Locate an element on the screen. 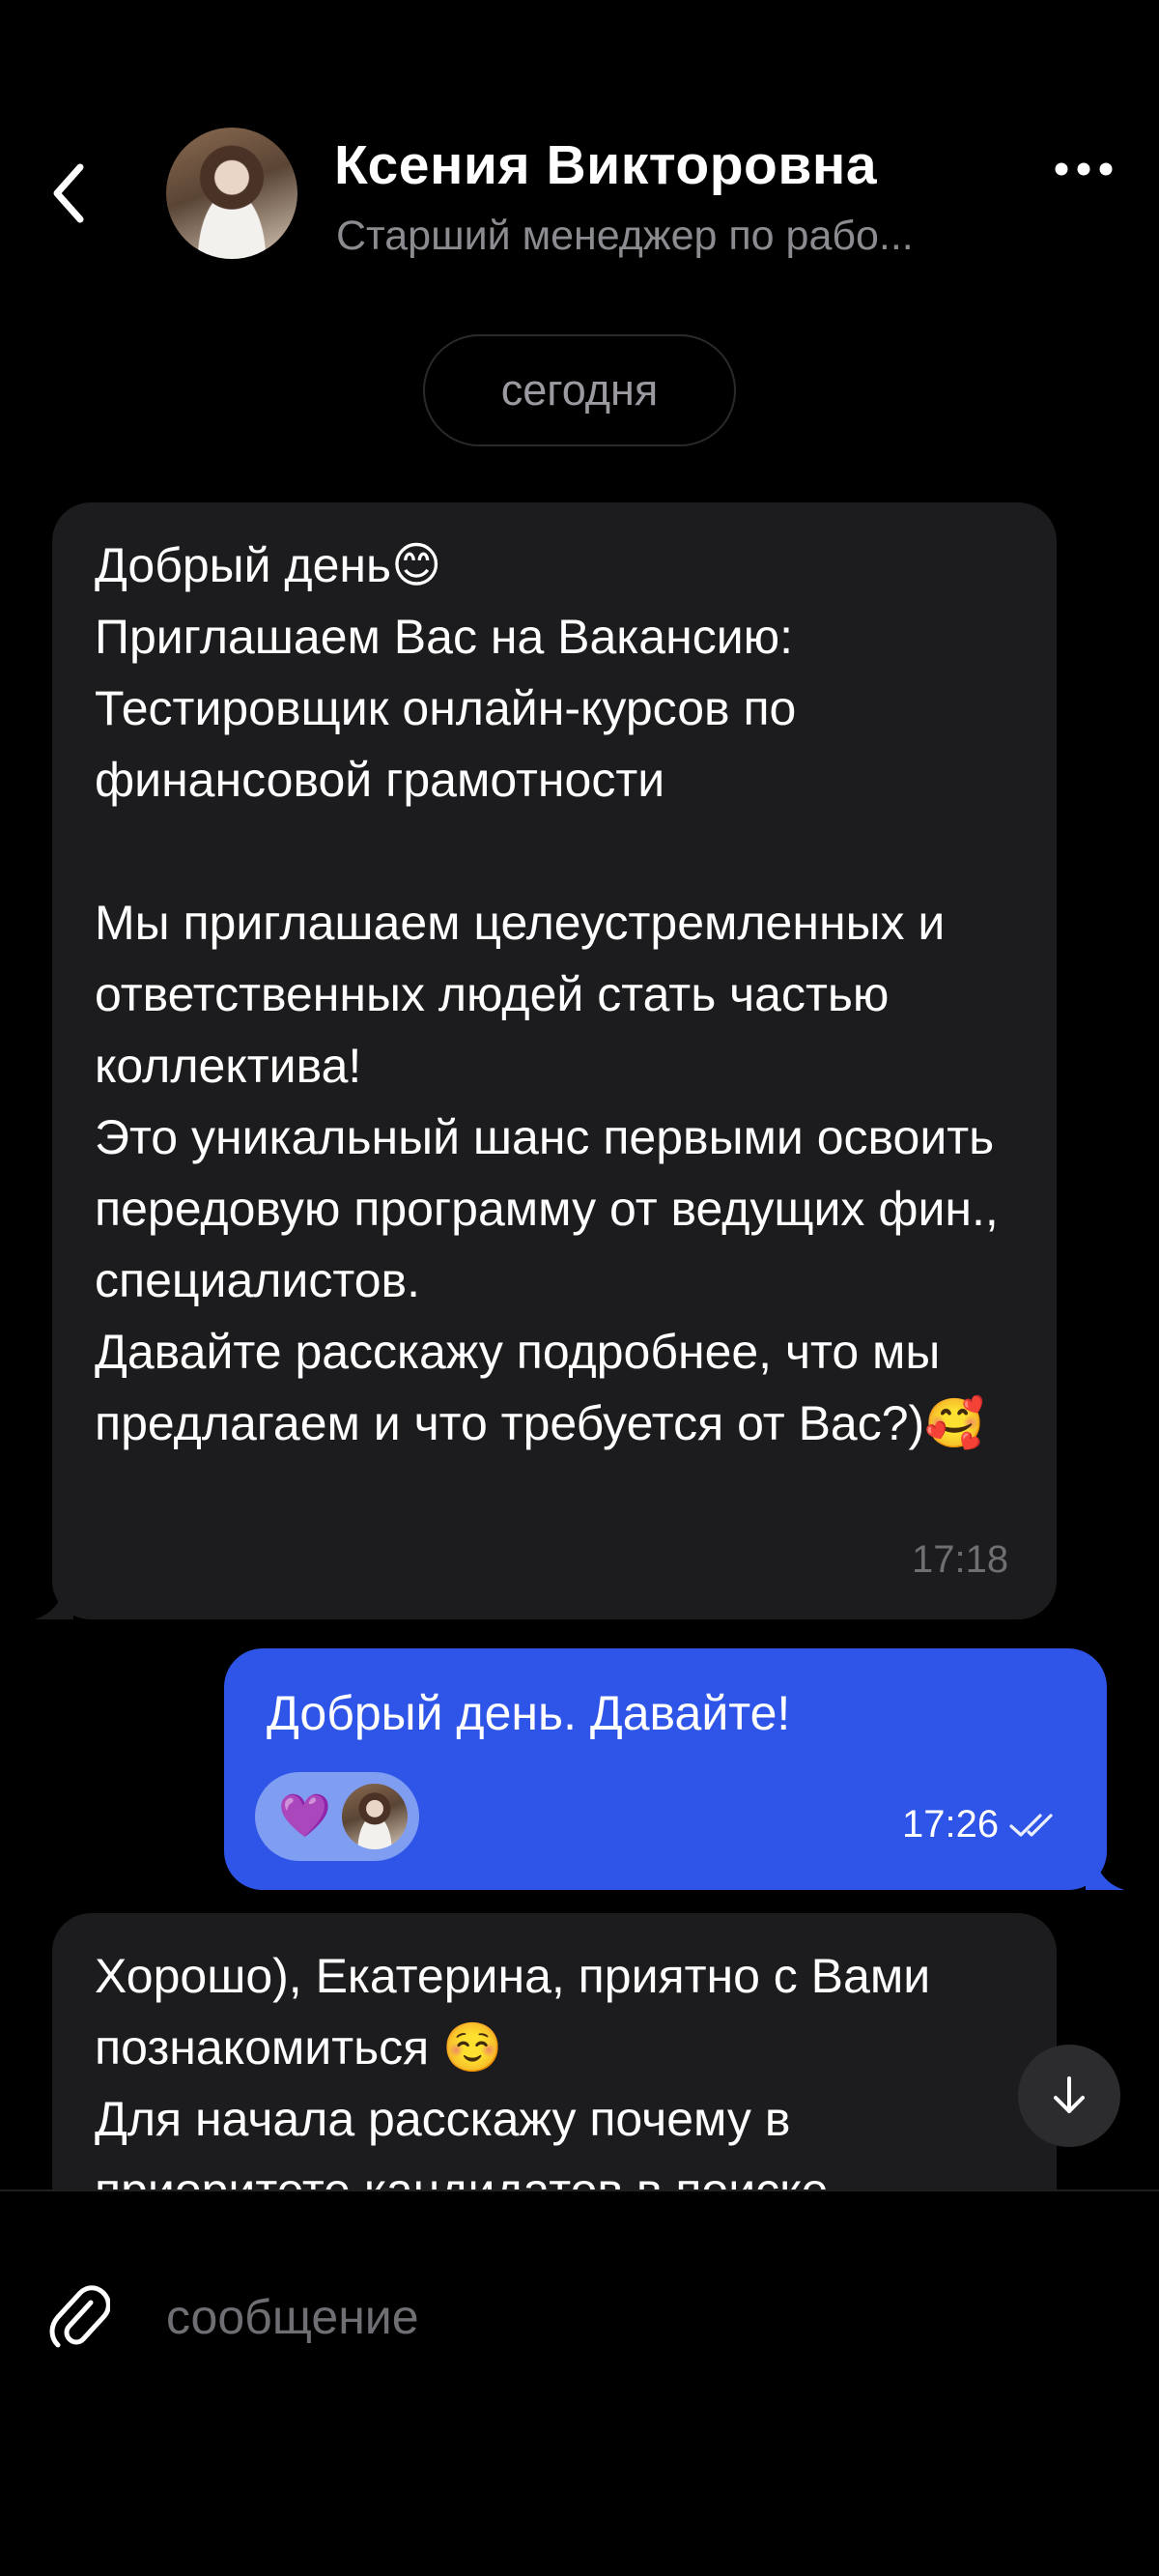  arrow-down-icon is located at coordinates (1069, 2095).